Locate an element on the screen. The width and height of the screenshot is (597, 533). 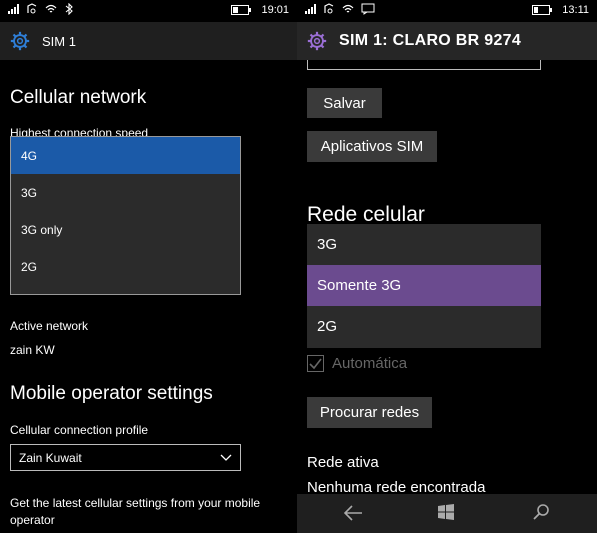
network-option-2g: 2G is located at coordinates (424, 326).